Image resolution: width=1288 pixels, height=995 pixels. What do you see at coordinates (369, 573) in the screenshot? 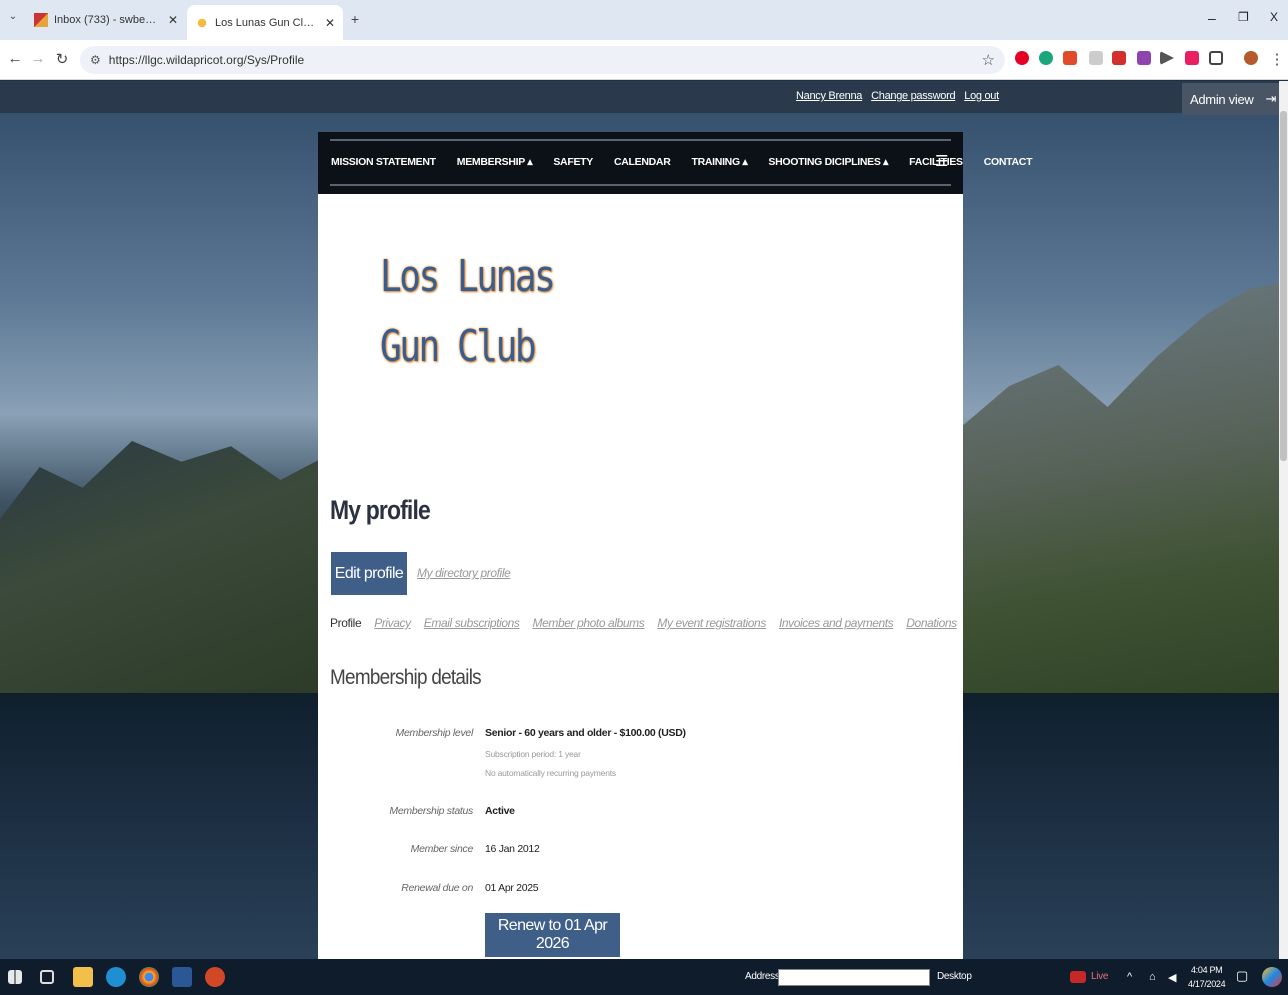
I see `edit-profile-button: Edit profile` at bounding box center [369, 573].